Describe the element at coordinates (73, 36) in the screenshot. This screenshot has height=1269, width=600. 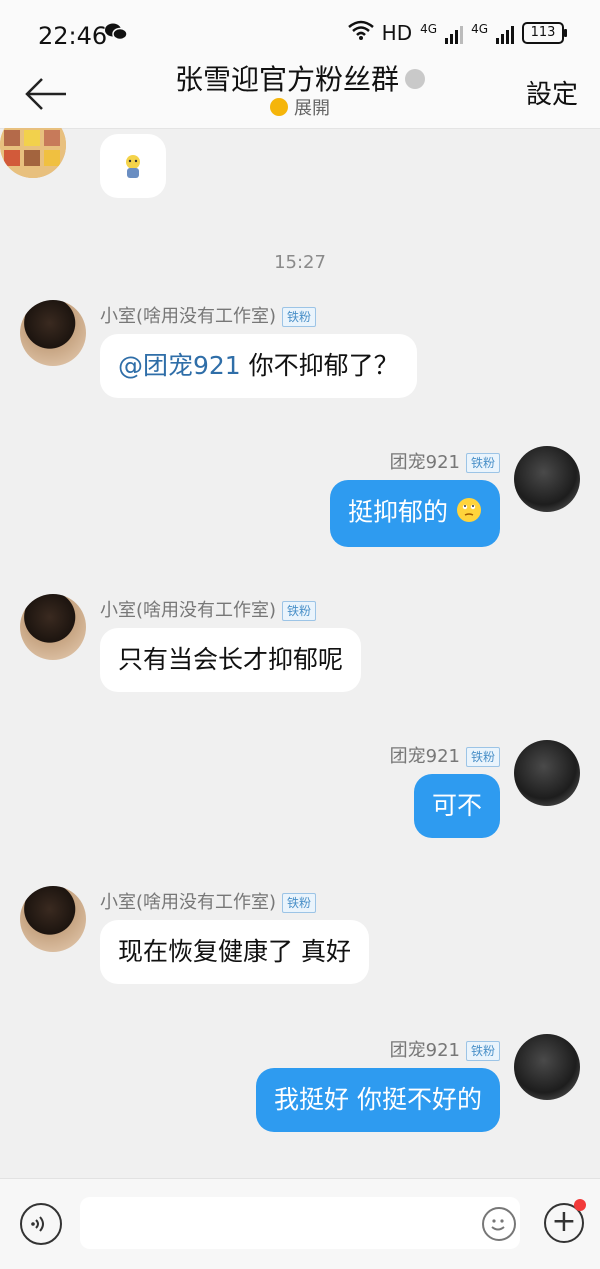
I see `status-time: 22:46` at that location.